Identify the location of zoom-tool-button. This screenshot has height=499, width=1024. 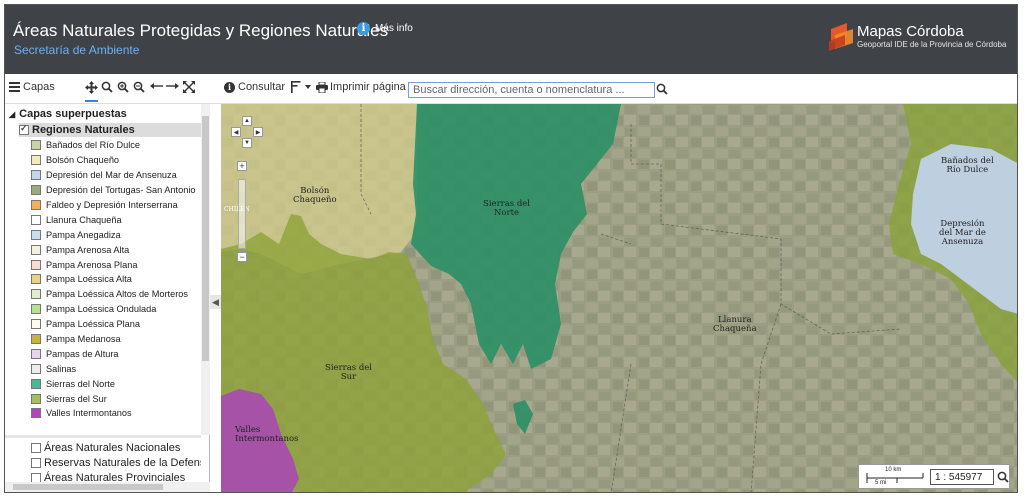
(107, 87).